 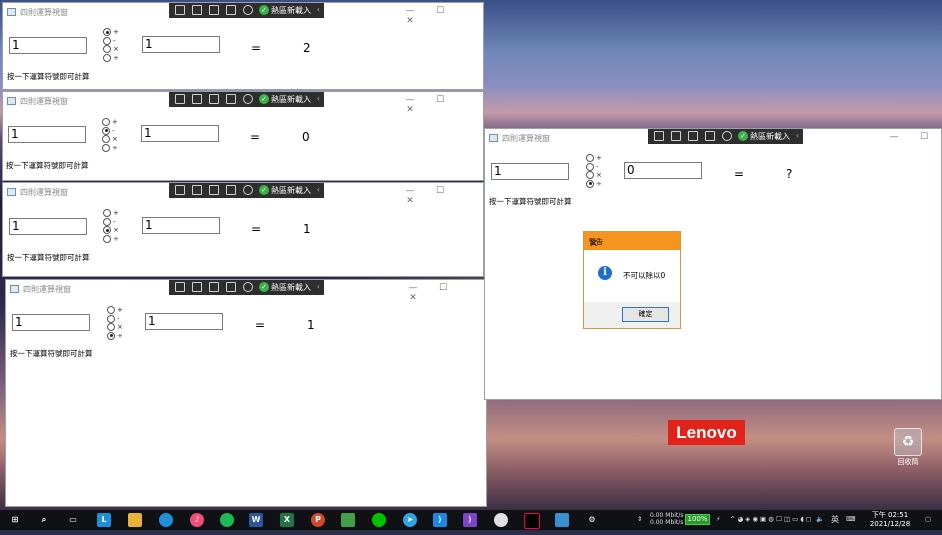 I want to click on line-icon, so click(x=379, y=520).